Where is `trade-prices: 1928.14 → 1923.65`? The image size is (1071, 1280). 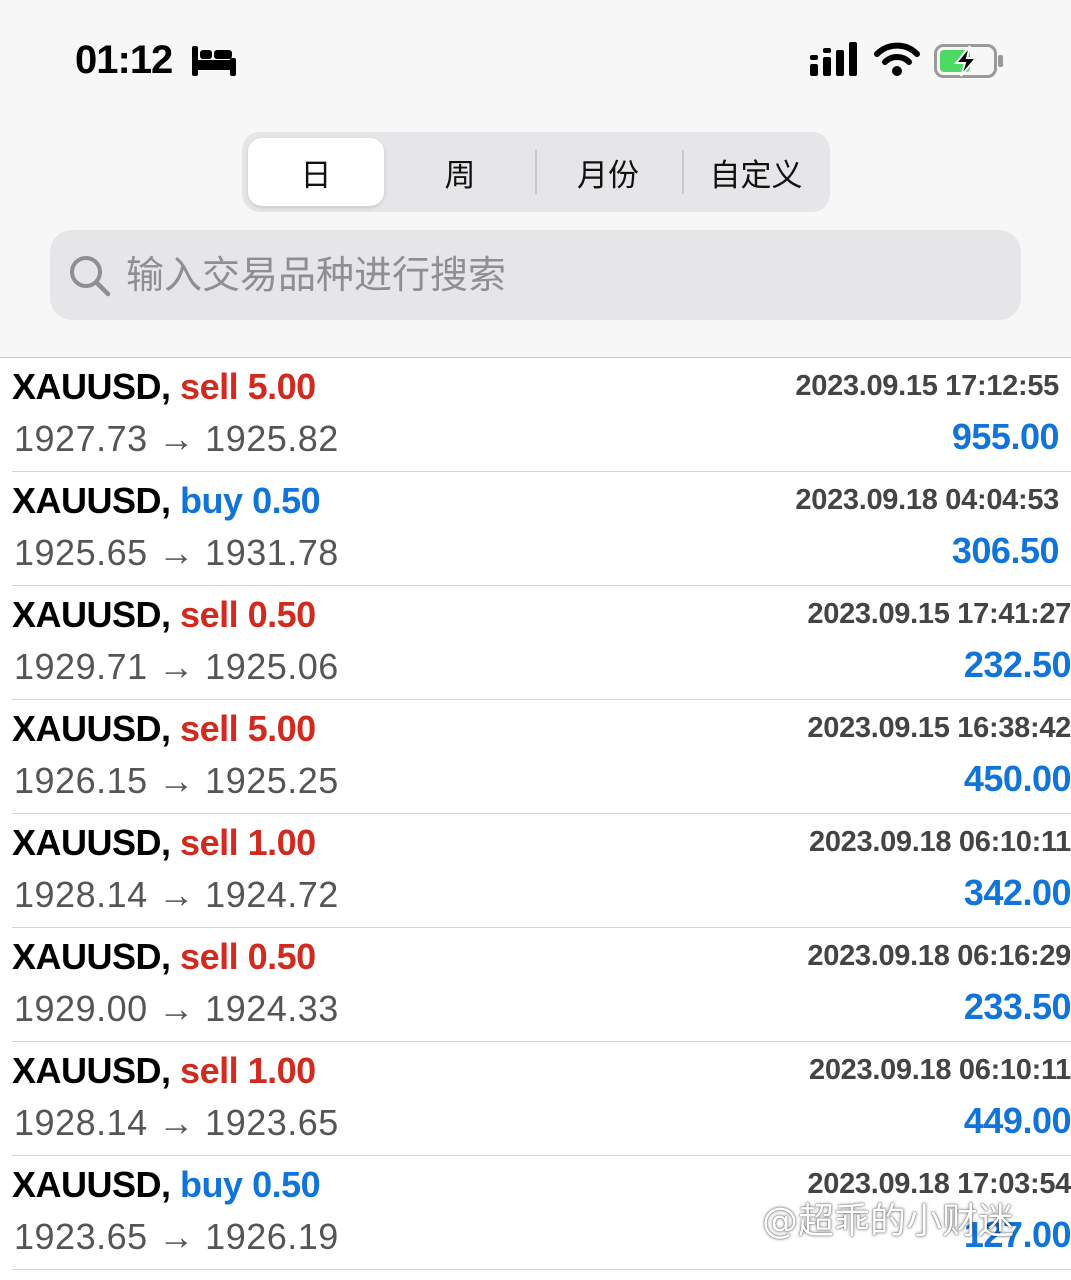 trade-prices: 1928.14 → 1923.65 is located at coordinates (176, 1123).